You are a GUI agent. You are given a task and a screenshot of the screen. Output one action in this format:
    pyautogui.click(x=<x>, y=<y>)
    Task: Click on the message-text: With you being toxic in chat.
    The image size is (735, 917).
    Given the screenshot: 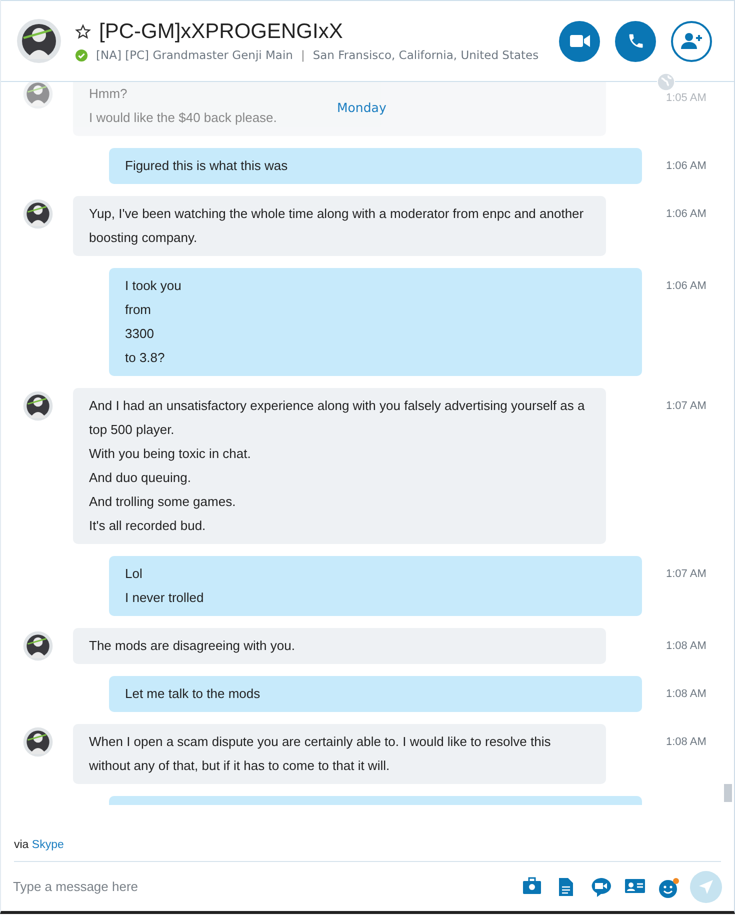 What is the action you would take?
    pyautogui.click(x=170, y=454)
    